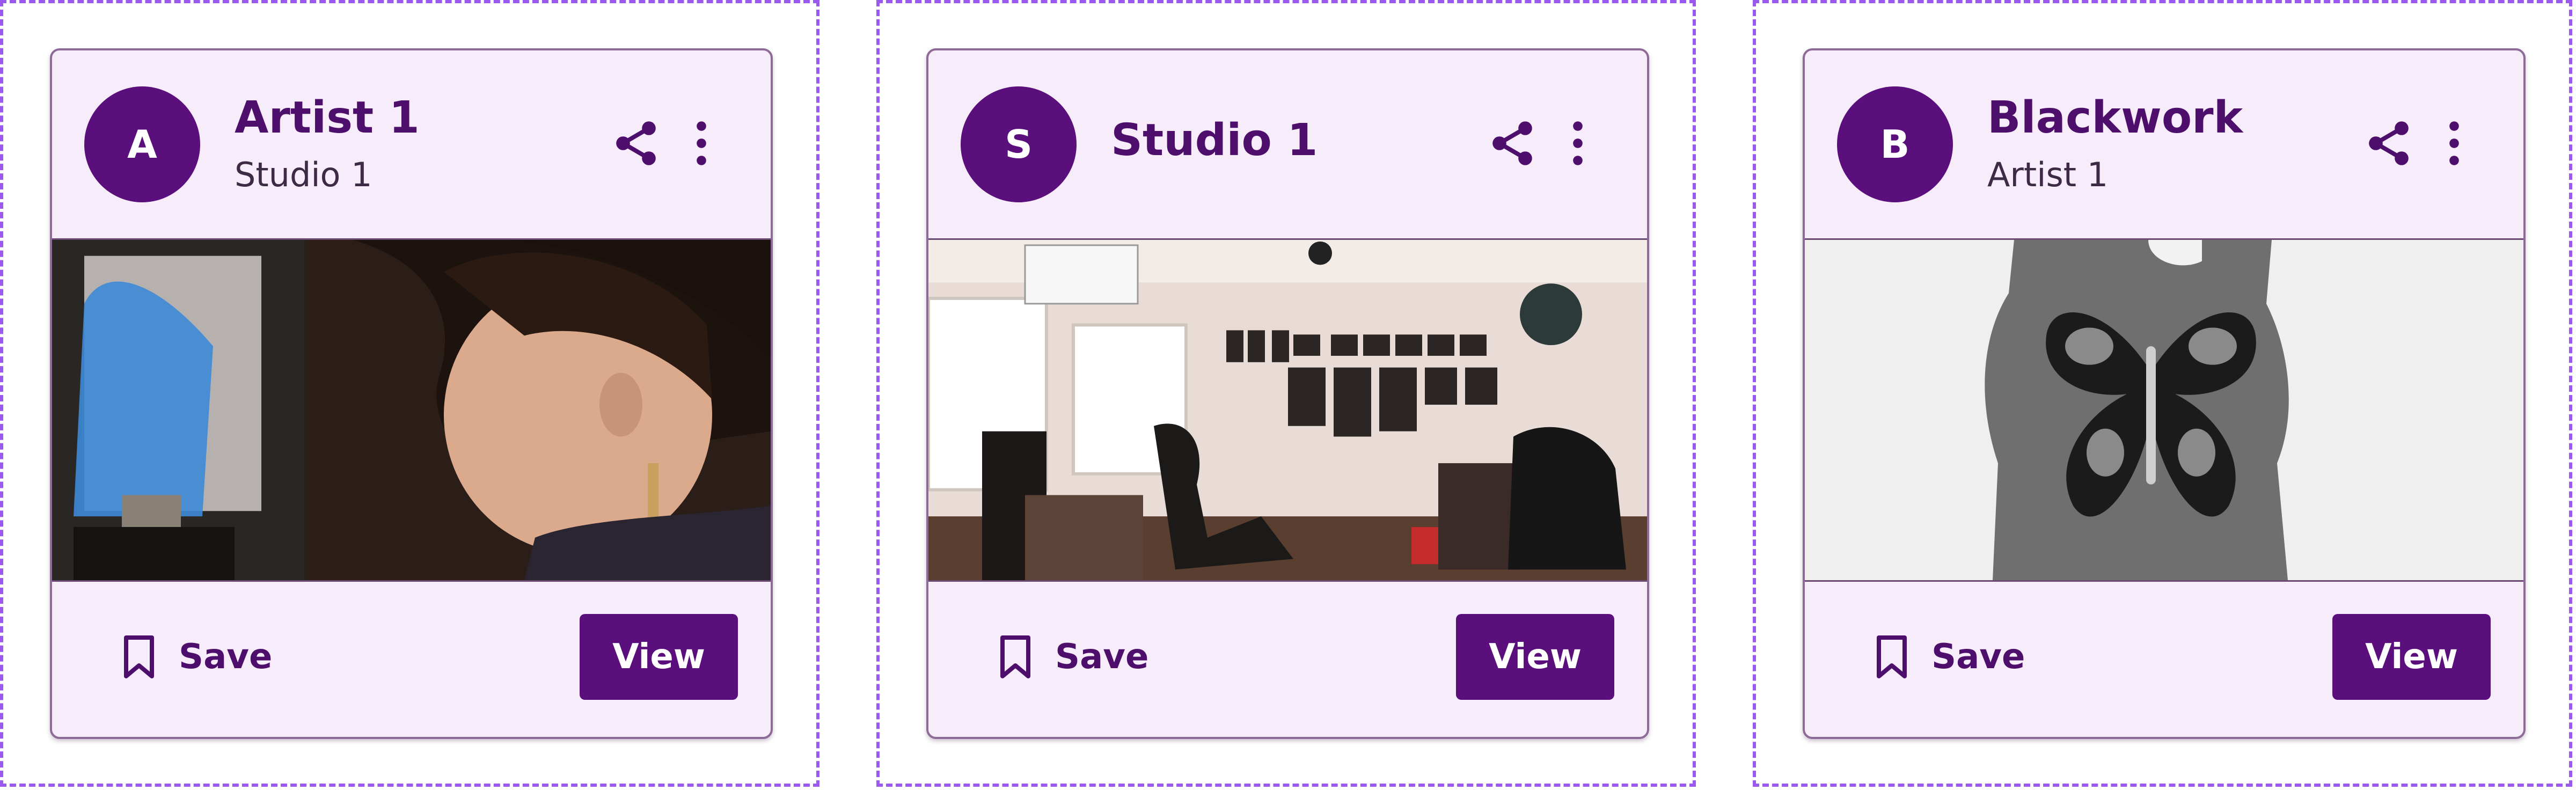 Image resolution: width=2576 pixels, height=790 pixels. I want to click on card-subtitle: Studio 1, so click(303, 174).